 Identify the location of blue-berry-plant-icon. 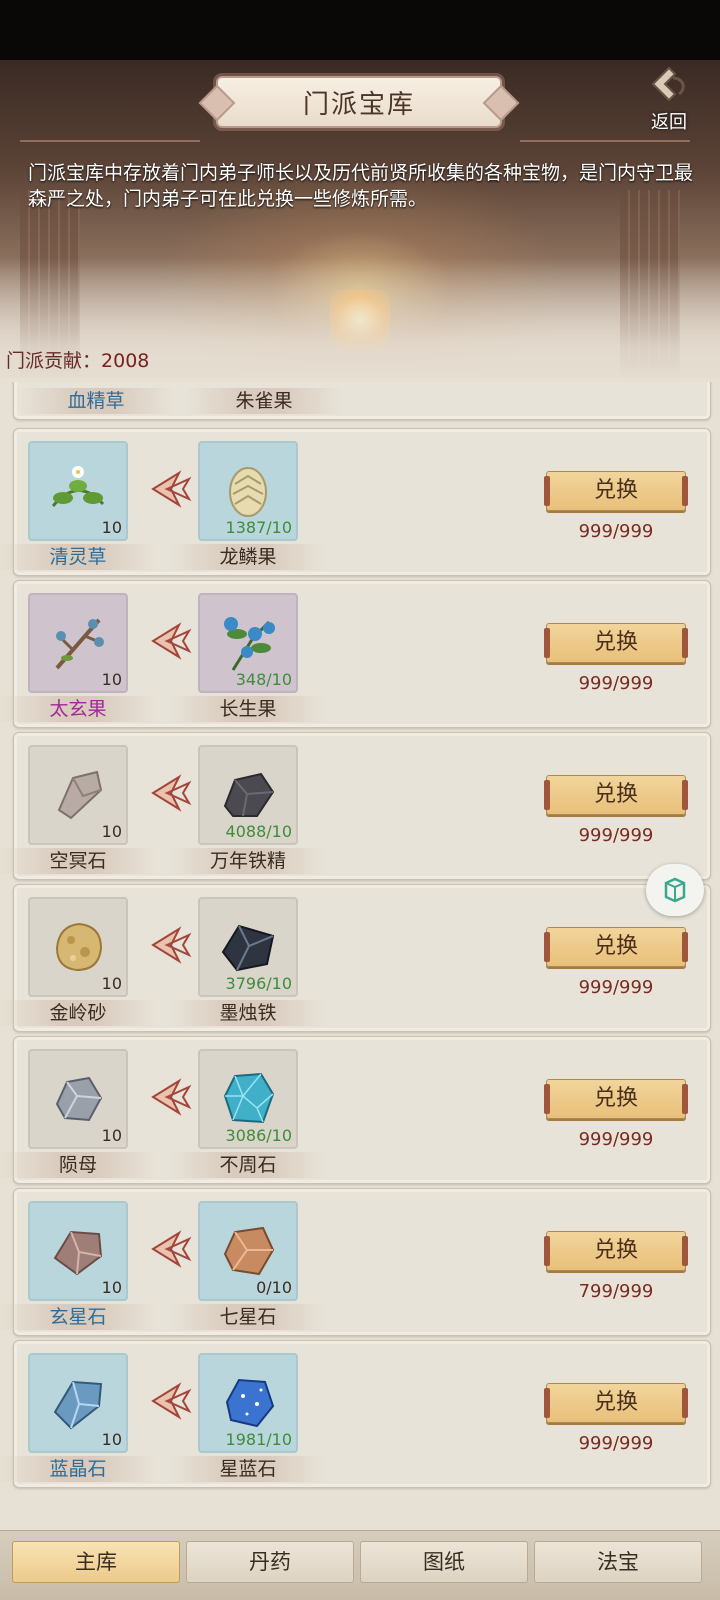
(249, 644).